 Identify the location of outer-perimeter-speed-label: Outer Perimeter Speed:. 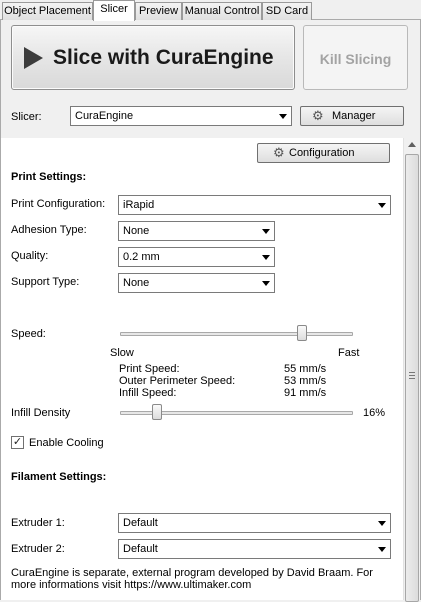
(177, 381).